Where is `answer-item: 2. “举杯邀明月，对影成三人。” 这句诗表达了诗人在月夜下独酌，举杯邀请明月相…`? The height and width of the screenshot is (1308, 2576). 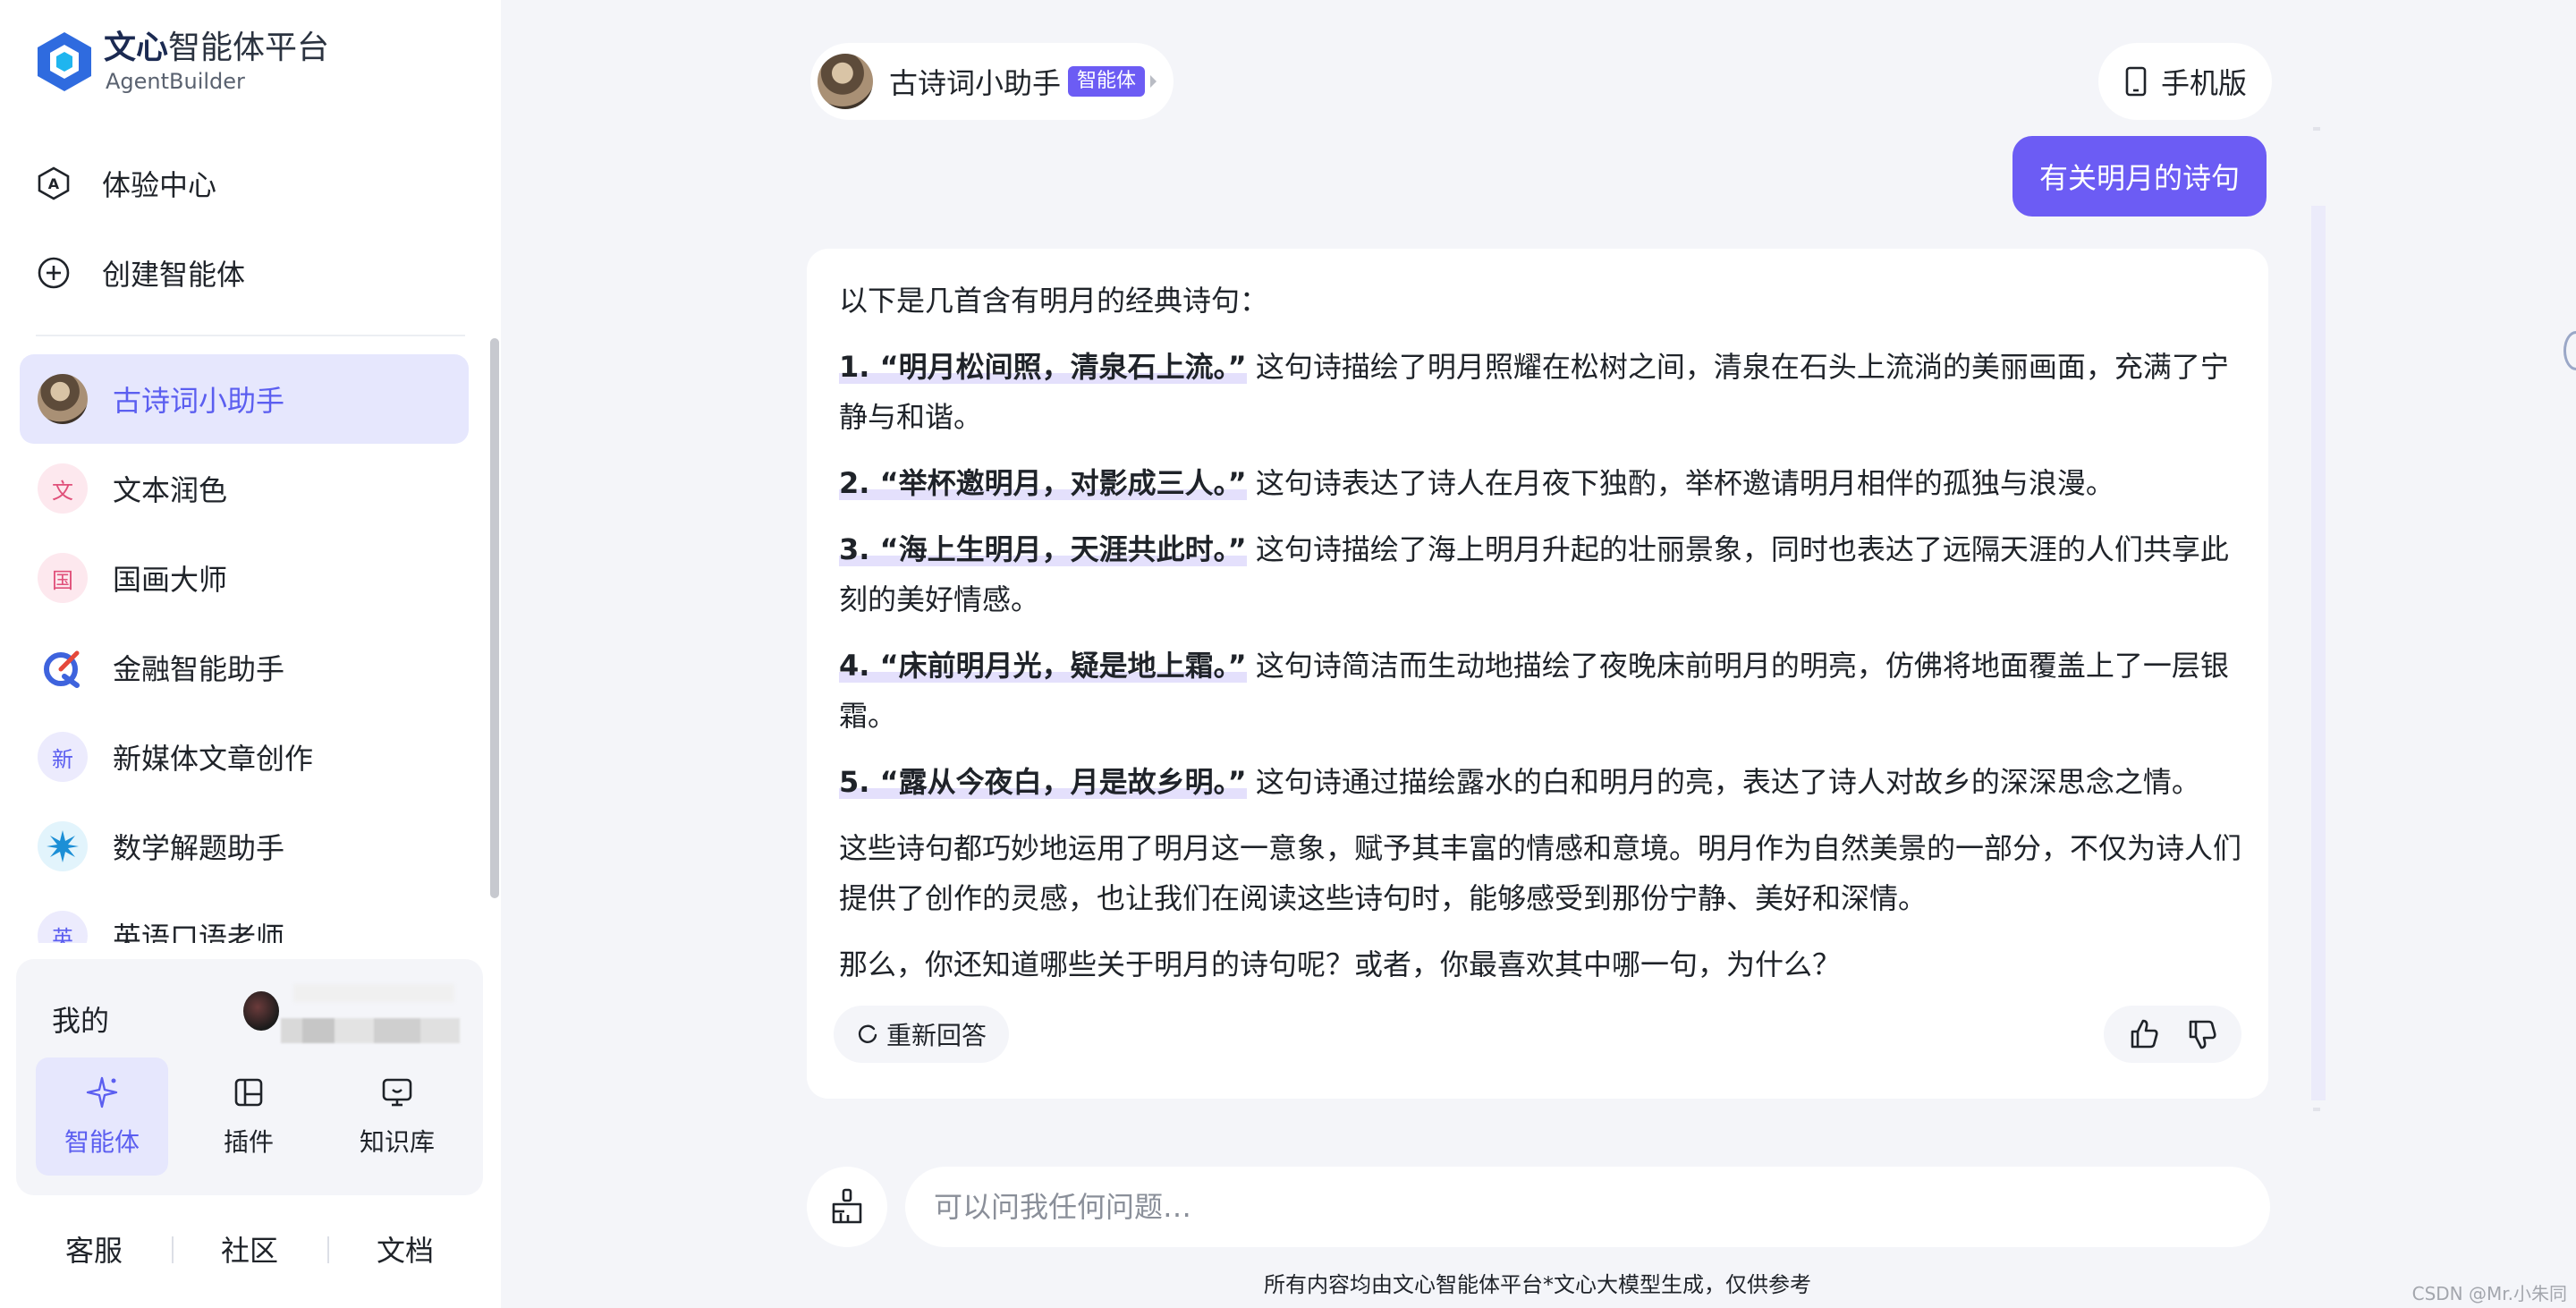
answer-item: 2. “举杯邀明月，对影成三人。” 这句诗表达了诗人在月夜下独酌，举杯邀请明月相… is located at coordinates (1476, 483).